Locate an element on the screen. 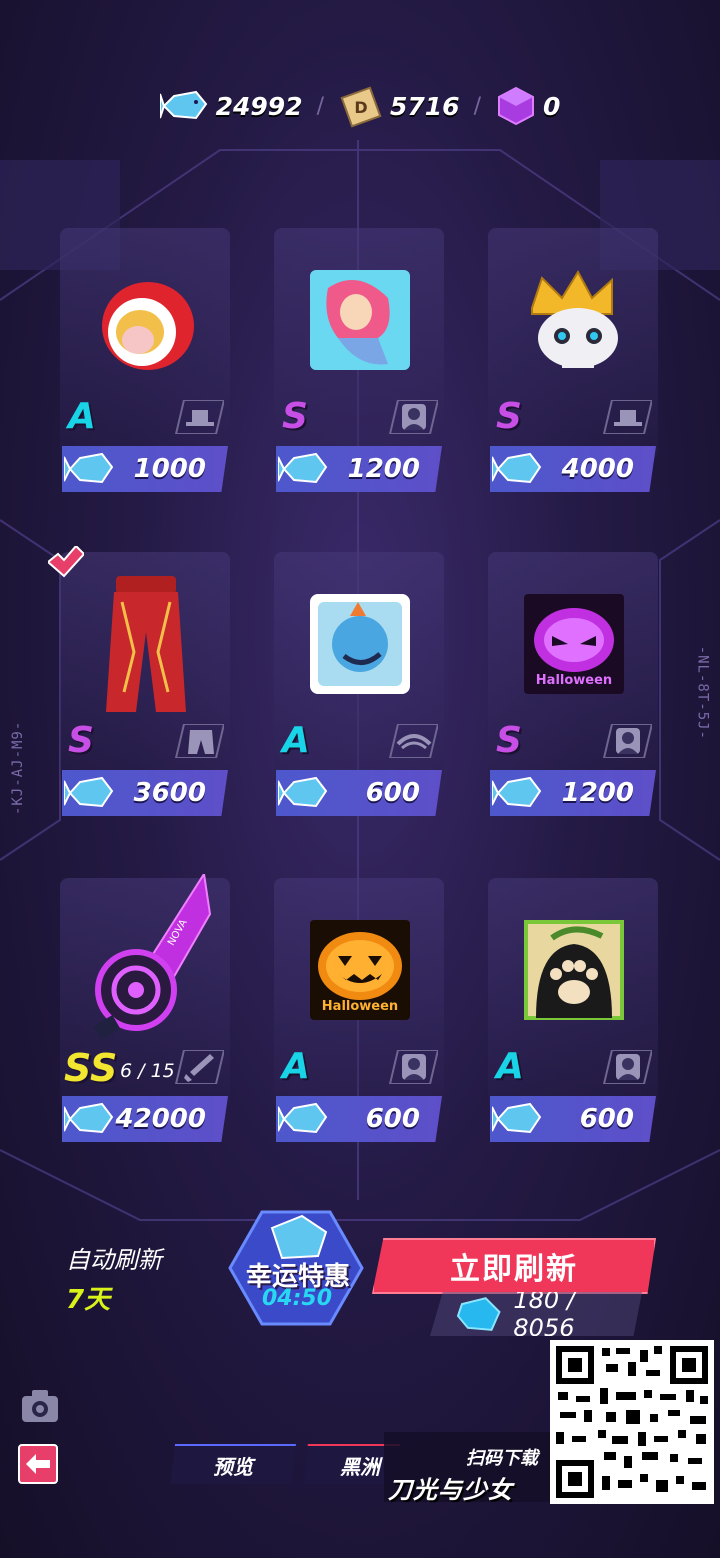 The width and height of the screenshot is (720, 1558). rank-label: SS is located at coordinates (91, 1068).